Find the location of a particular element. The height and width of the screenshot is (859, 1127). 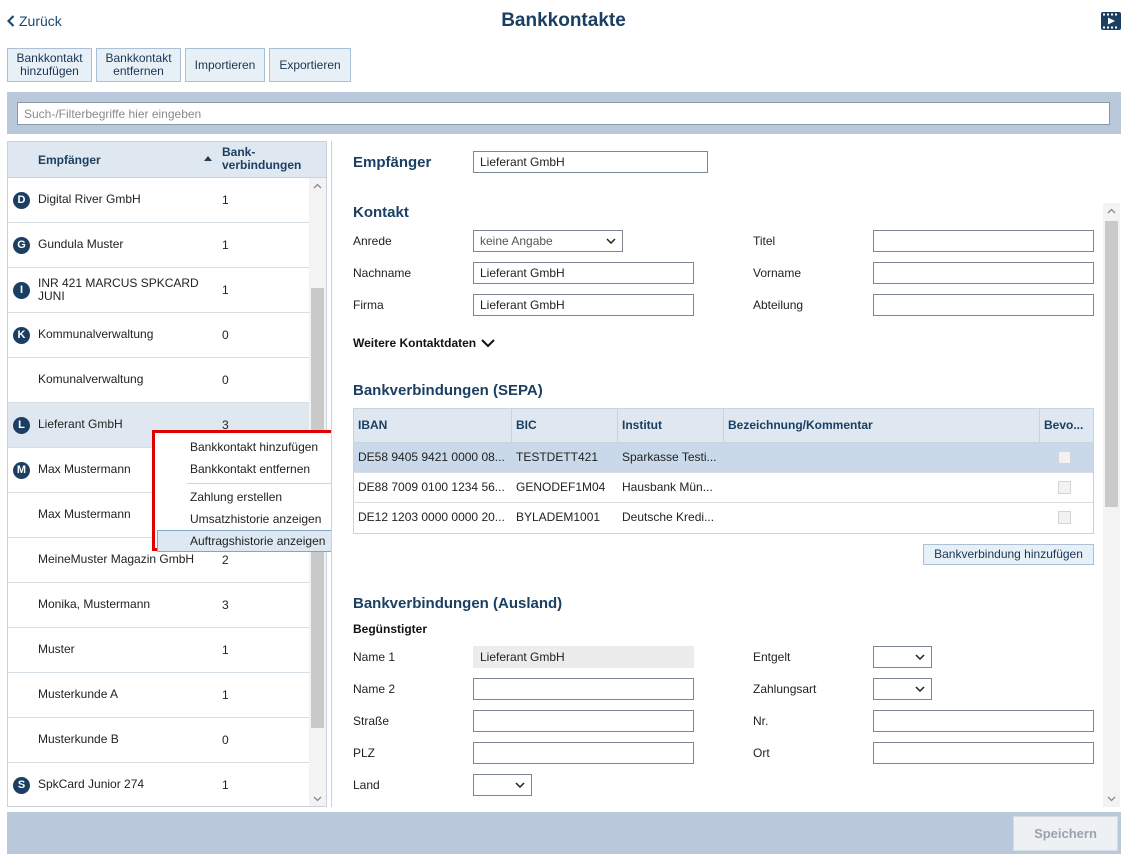

firstname-input is located at coordinates (983, 273).